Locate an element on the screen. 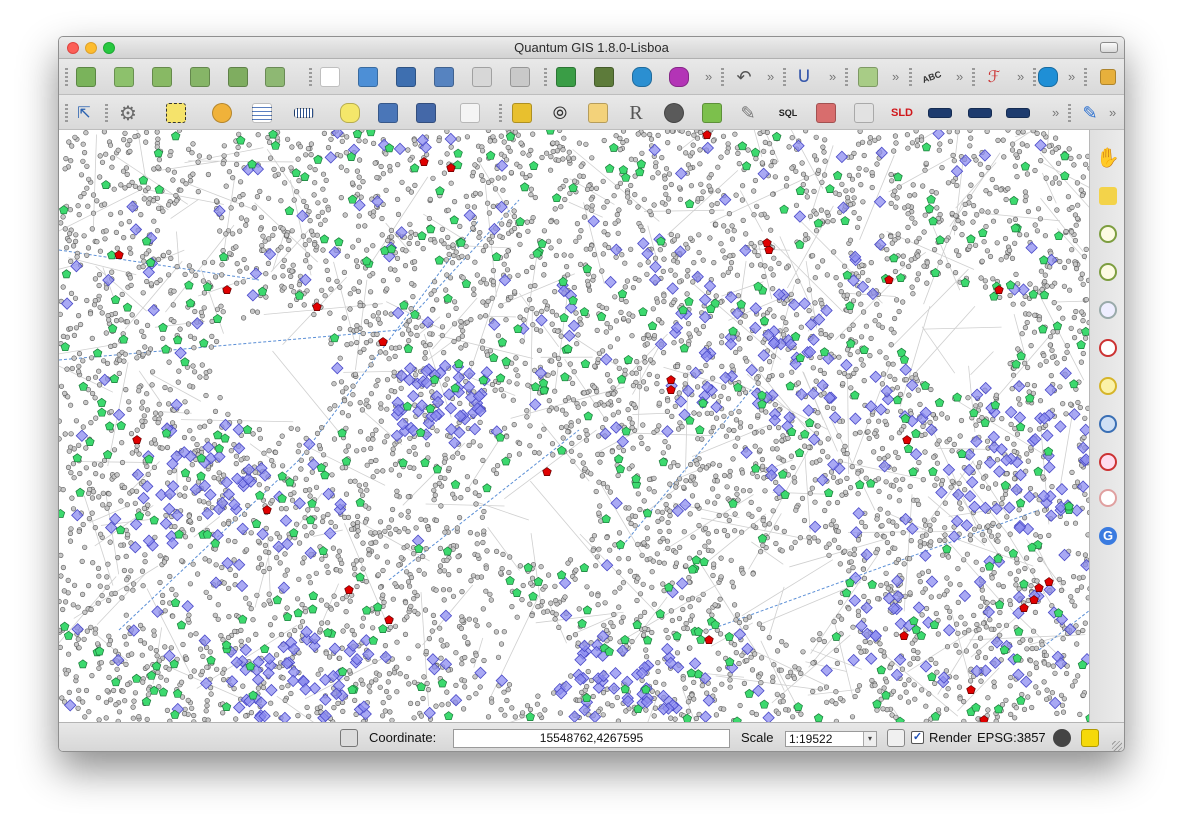 This screenshot has height=832, width=1182. digitize-button: ℱ is located at coordinates (994, 77).